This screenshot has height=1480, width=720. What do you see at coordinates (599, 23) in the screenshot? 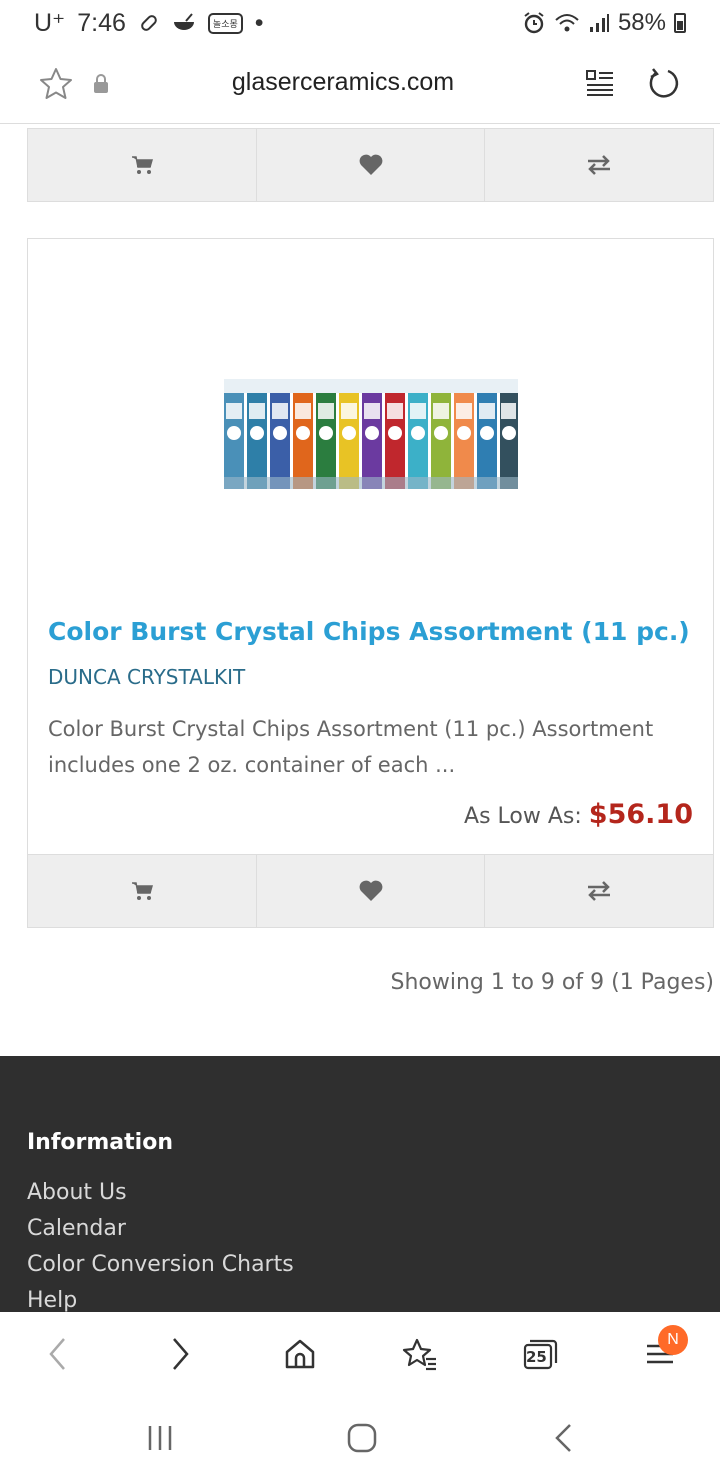
I see `signal-icon` at bounding box center [599, 23].